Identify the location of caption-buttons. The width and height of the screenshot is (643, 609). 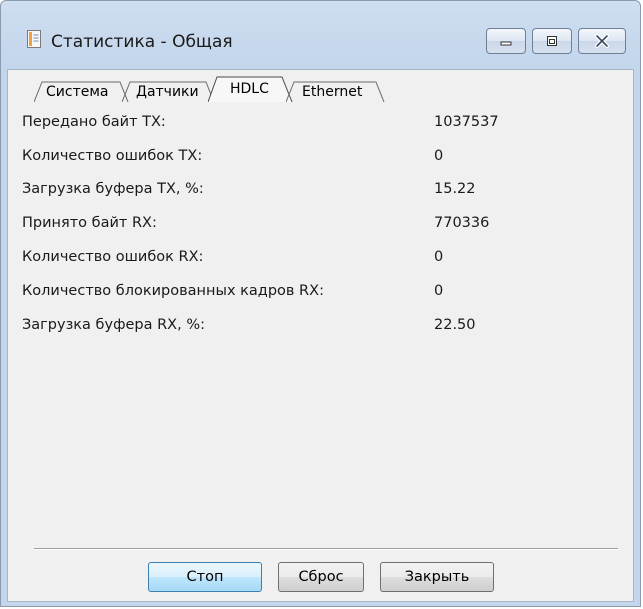
(556, 41).